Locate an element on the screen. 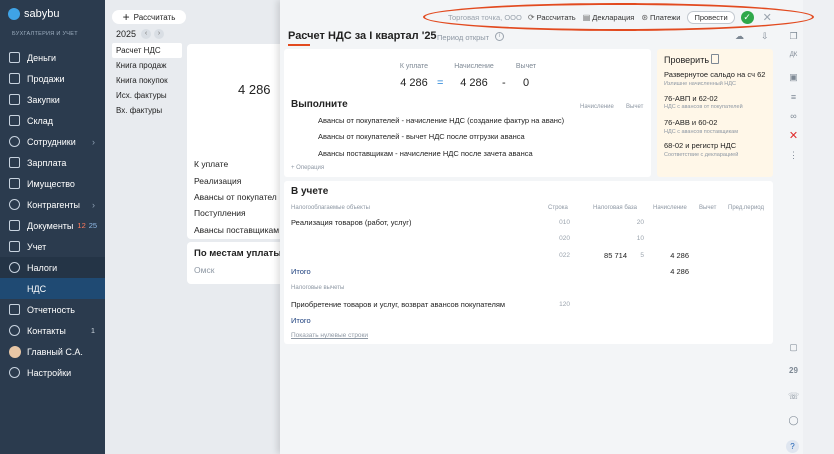 This screenshot has height=454, width=834. chat-bubble-icon: ◯ is located at coordinates (793, 420).